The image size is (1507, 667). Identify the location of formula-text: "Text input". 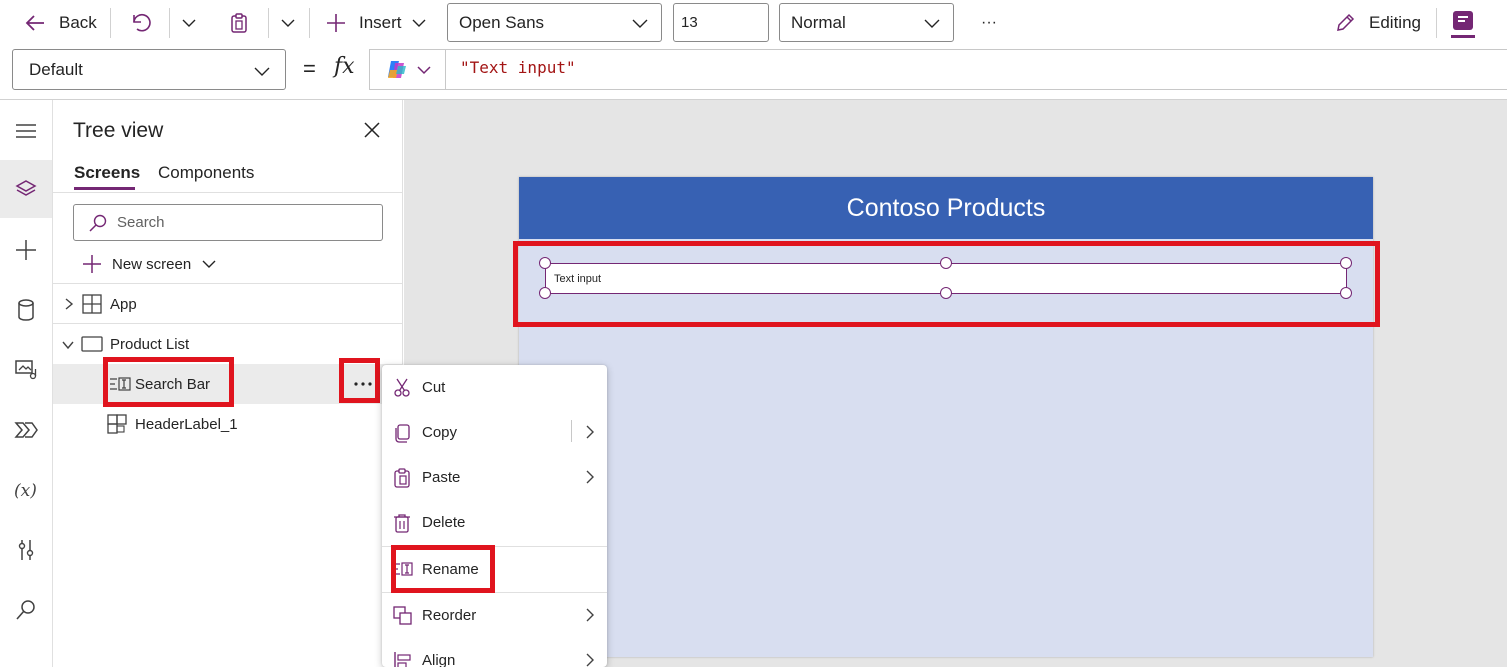
(518, 67).